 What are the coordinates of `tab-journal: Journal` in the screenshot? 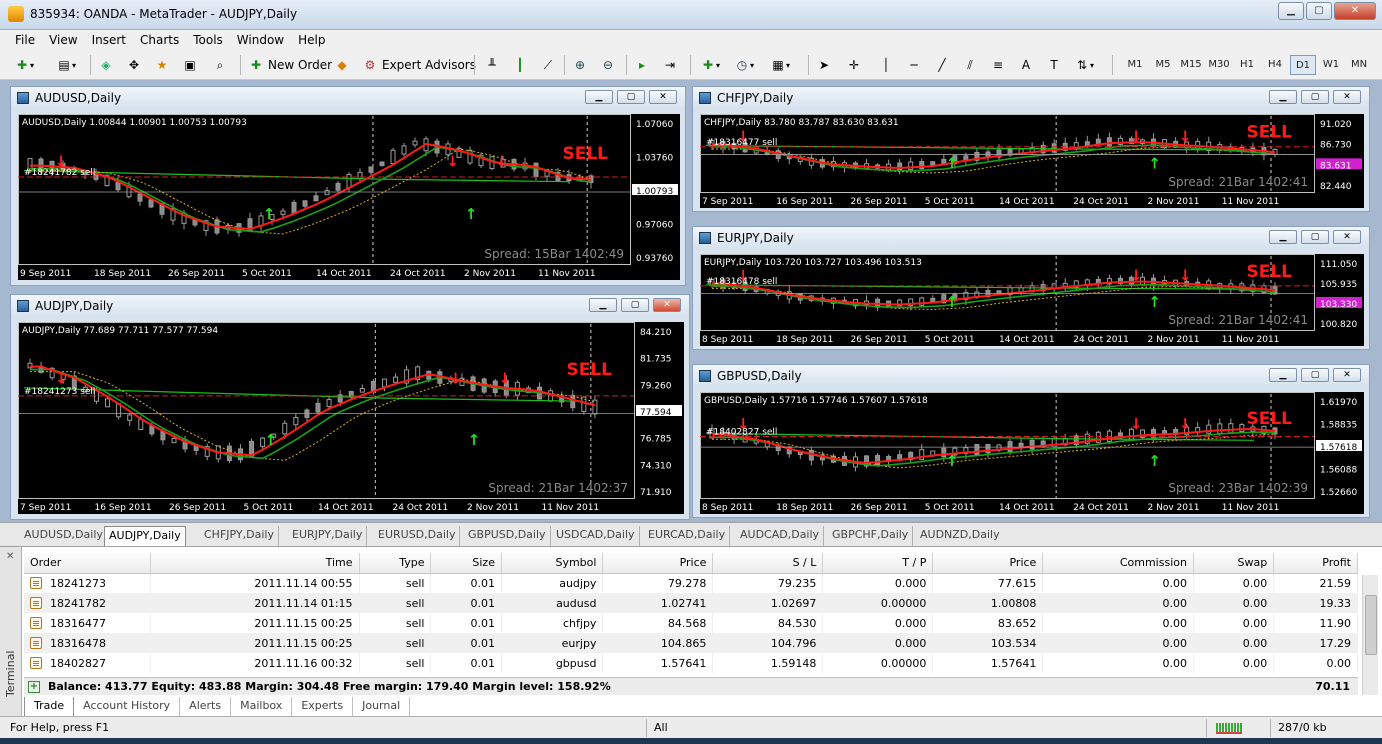 It's located at (382, 707).